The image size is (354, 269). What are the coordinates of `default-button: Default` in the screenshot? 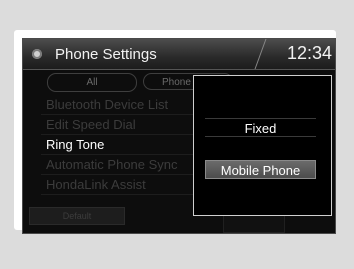 It's located at (77, 216).